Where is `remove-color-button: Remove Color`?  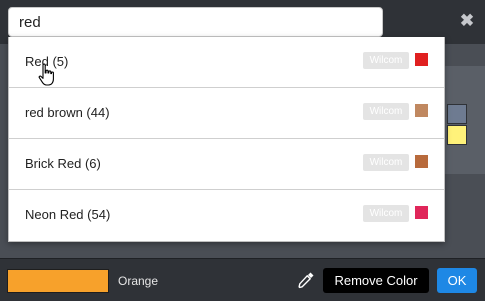
remove-color-button: Remove Color is located at coordinates (376, 280).